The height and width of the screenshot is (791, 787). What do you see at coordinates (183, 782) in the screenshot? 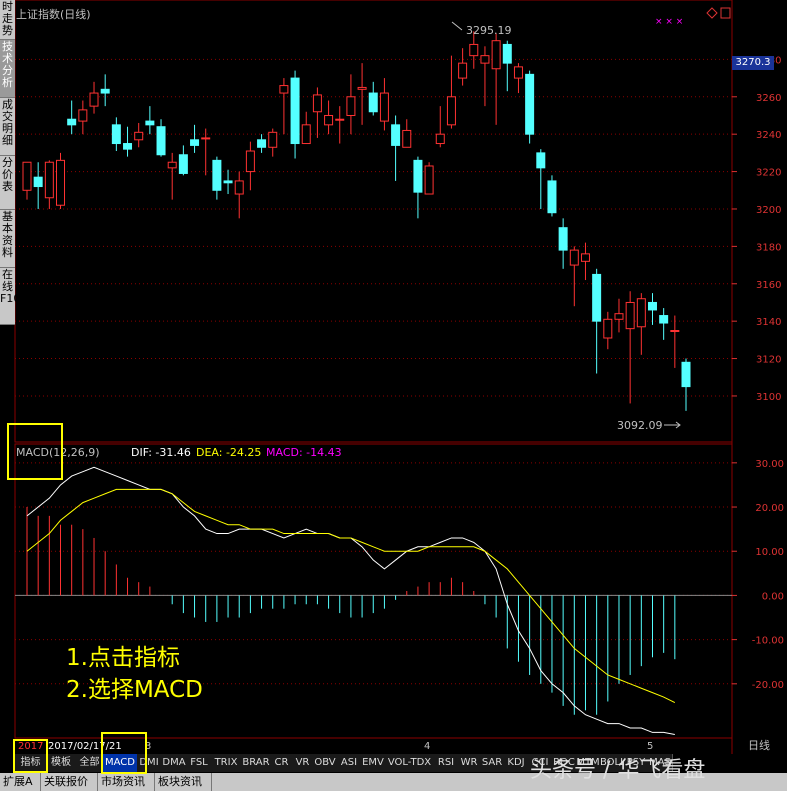
I see `bottom-tab-sector-news: 板块资讯` at bounding box center [183, 782].